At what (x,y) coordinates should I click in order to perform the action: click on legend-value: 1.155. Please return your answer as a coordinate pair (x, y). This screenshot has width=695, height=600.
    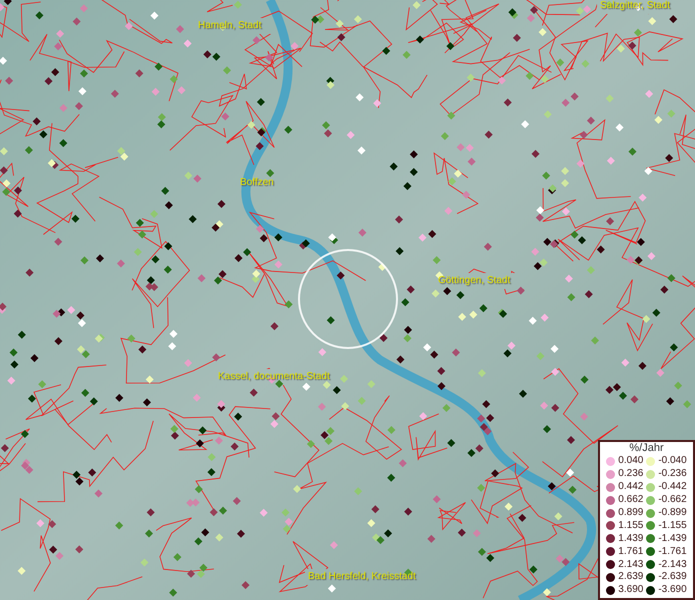
    Looking at the image, I should click on (631, 526).